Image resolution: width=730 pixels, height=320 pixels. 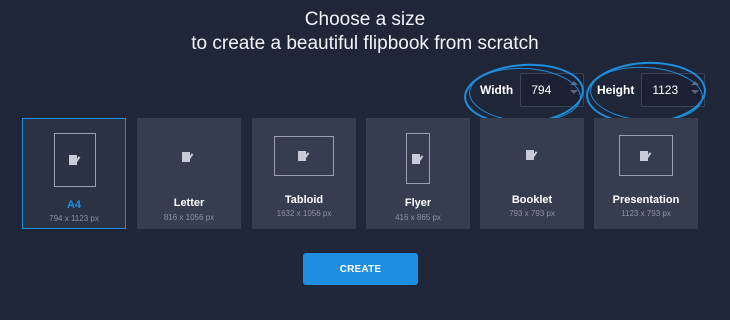 I want to click on format-name: Flyer, so click(x=418, y=203).